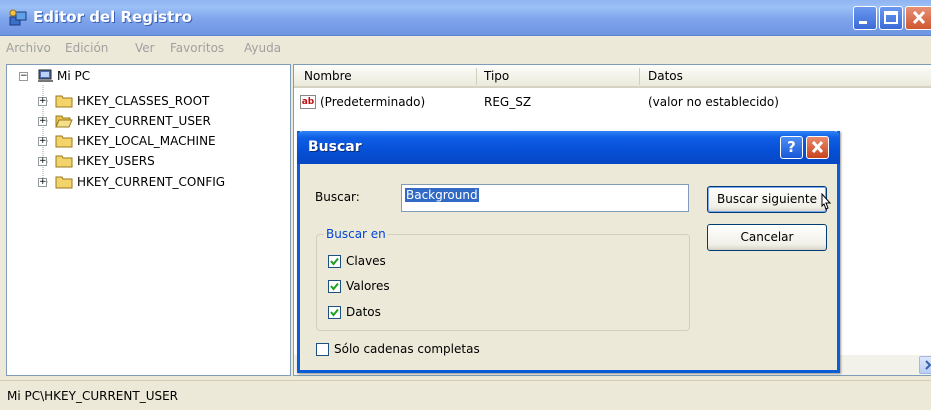 The height and width of the screenshot is (410, 931). I want to click on values-checkbox, so click(334, 286).